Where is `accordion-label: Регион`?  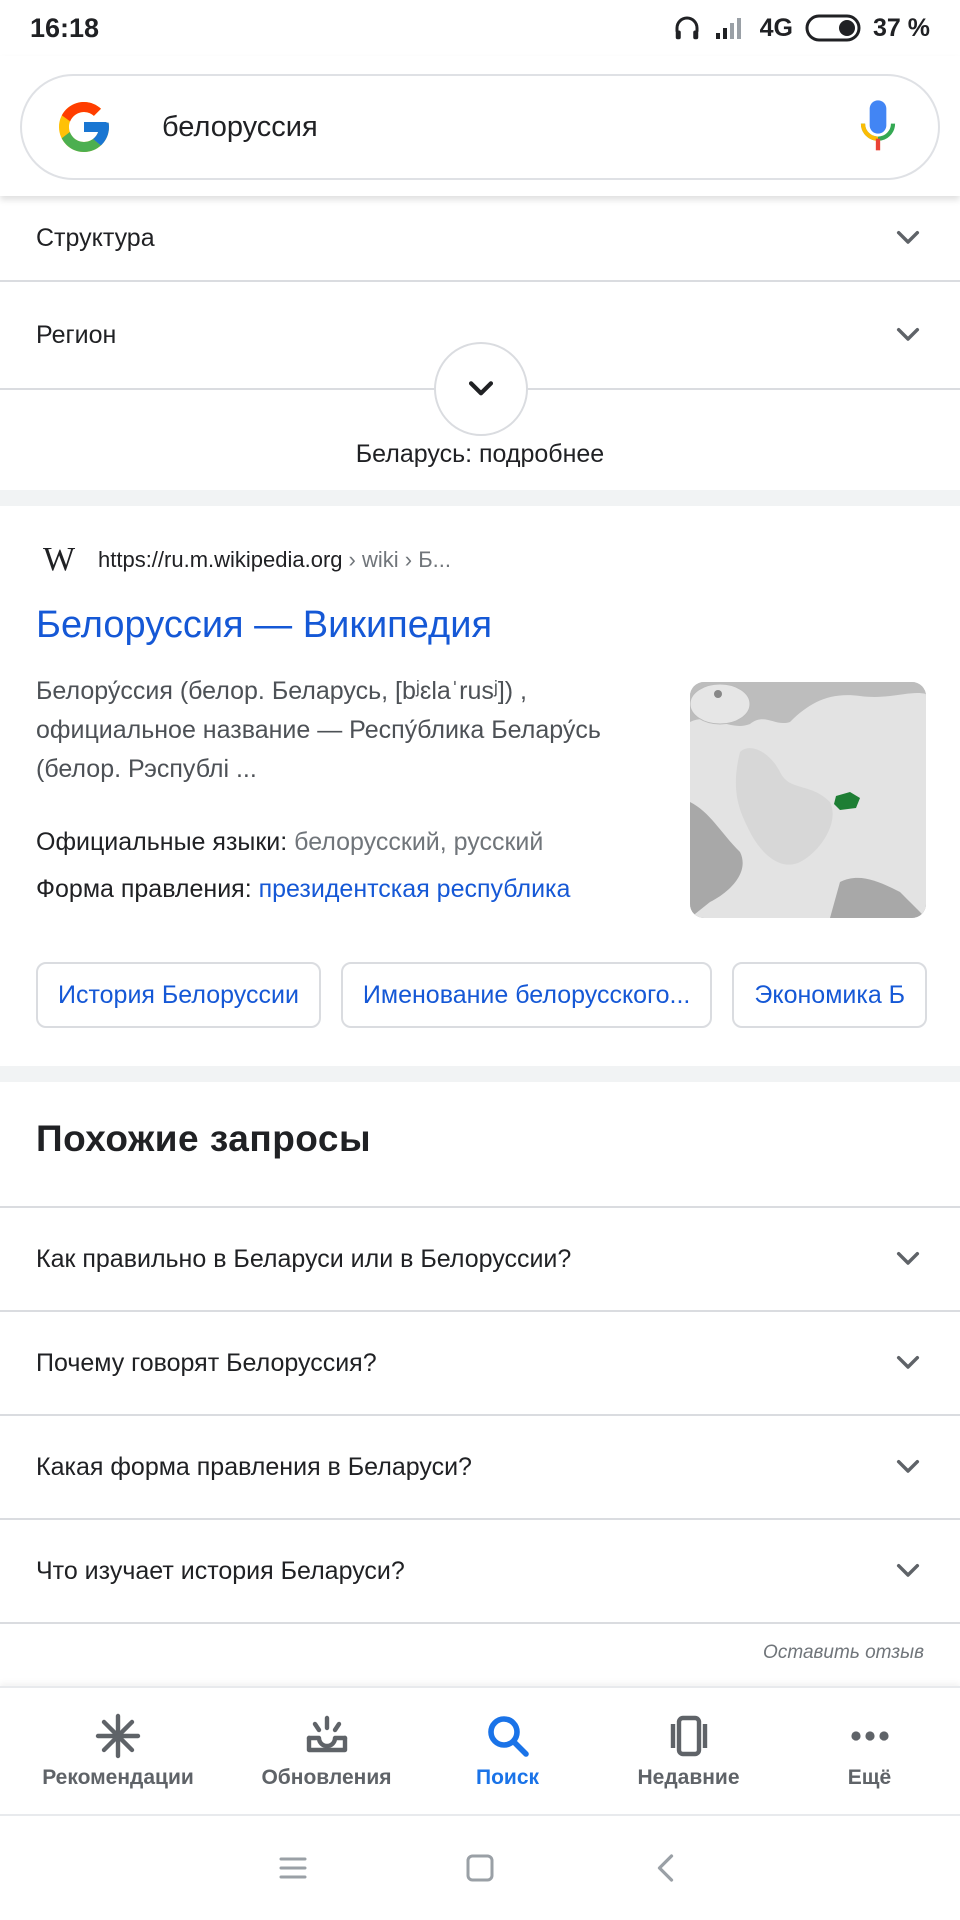 accordion-label: Регион is located at coordinates (76, 334).